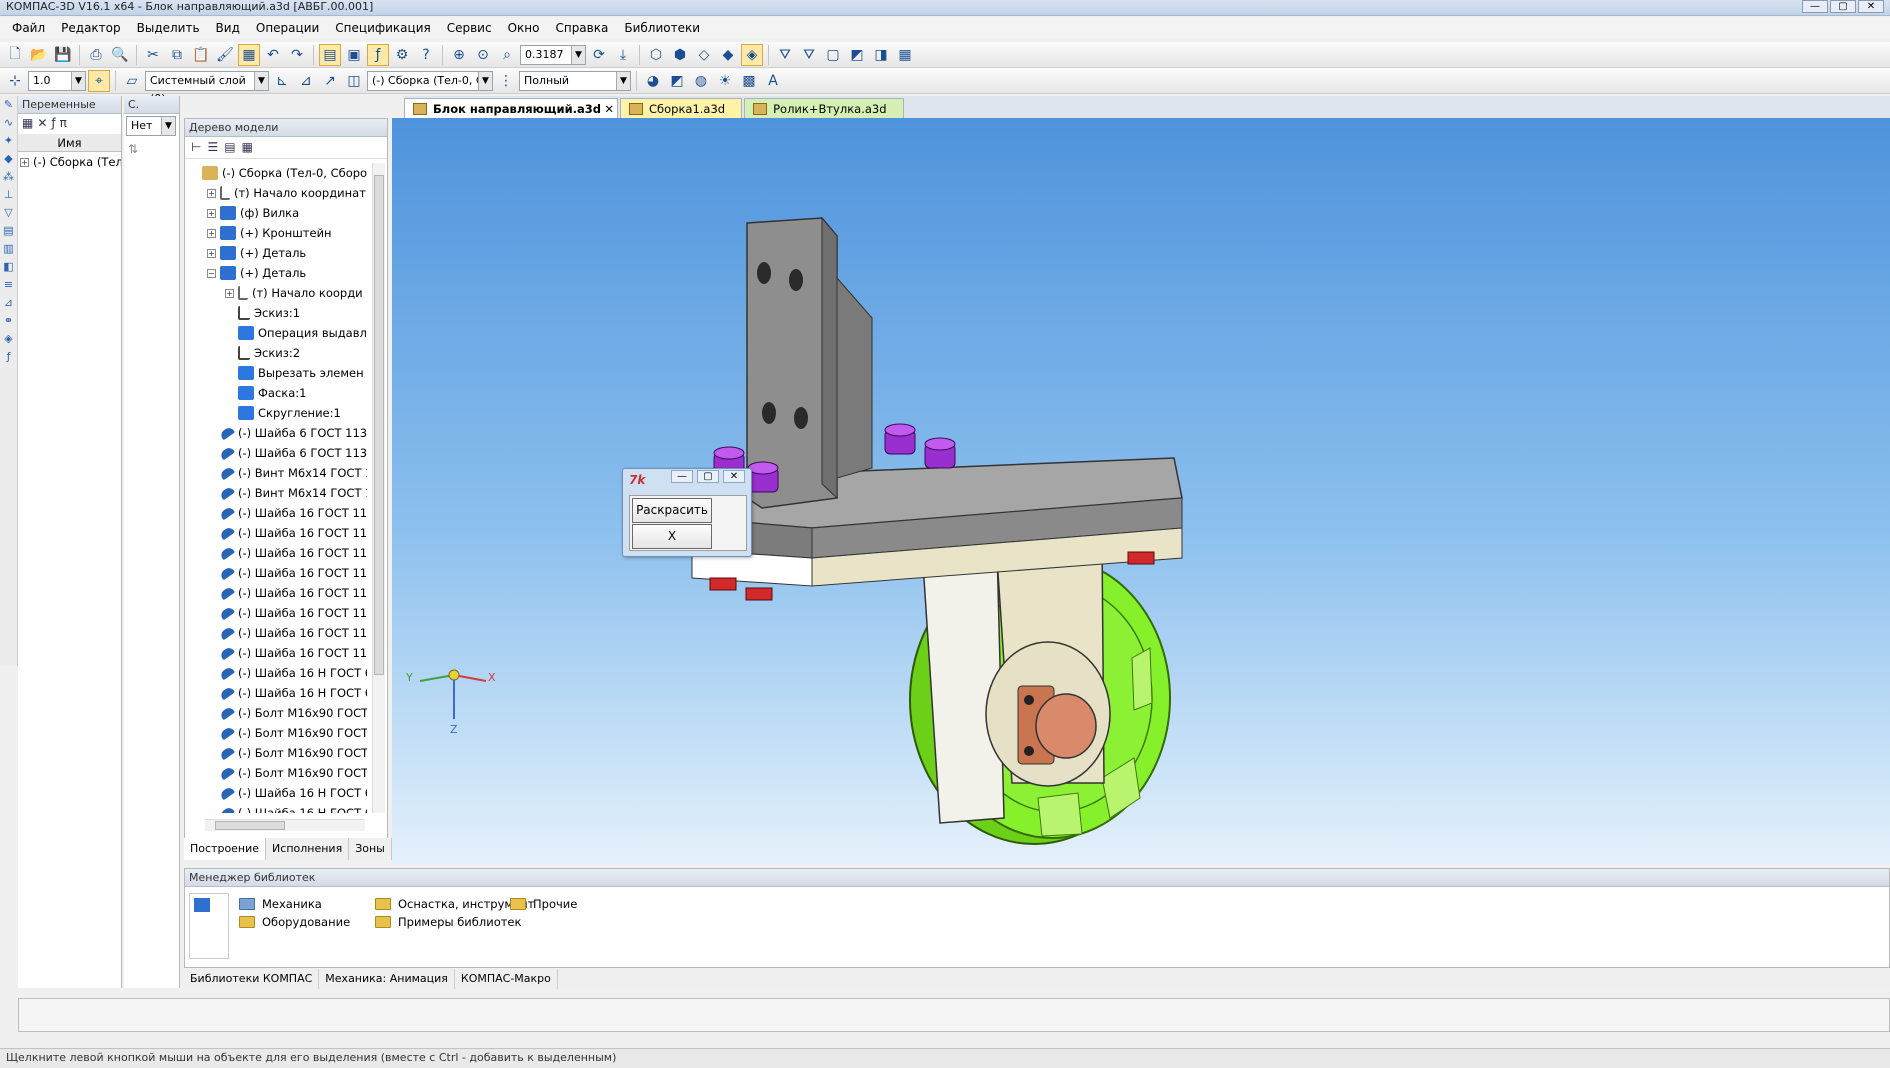 The image size is (1890, 1068). What do you see at coordinates (99, 80) in the screenshot?
I see `snap-icon: ⌖` at bounding box center [99, 80].